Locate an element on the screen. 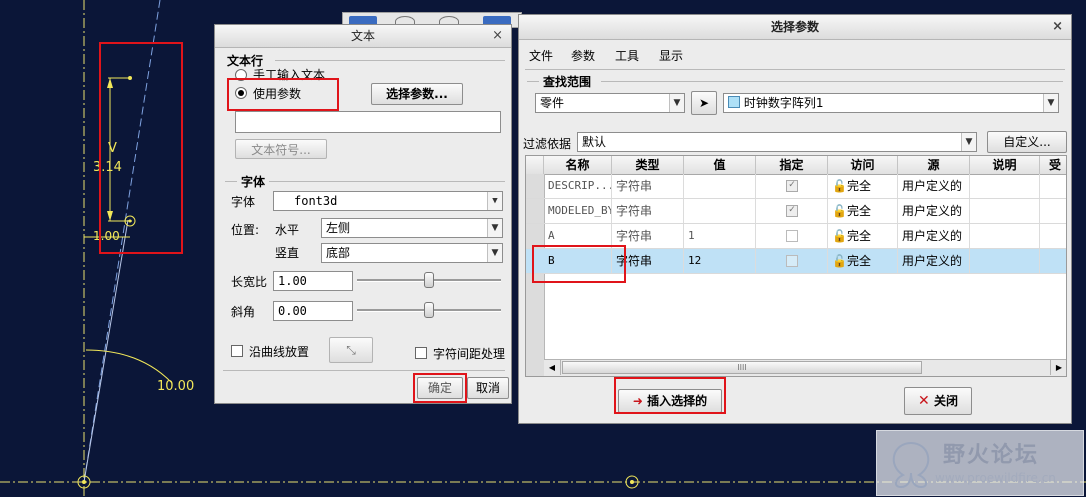  slant-input: 0.00 is located at coordinates (313, 311).